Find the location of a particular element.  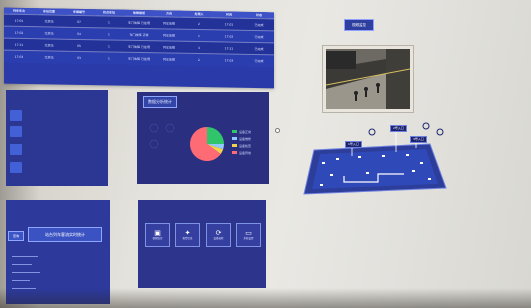

table-cell: 07 is located at coordinates (79, 21).